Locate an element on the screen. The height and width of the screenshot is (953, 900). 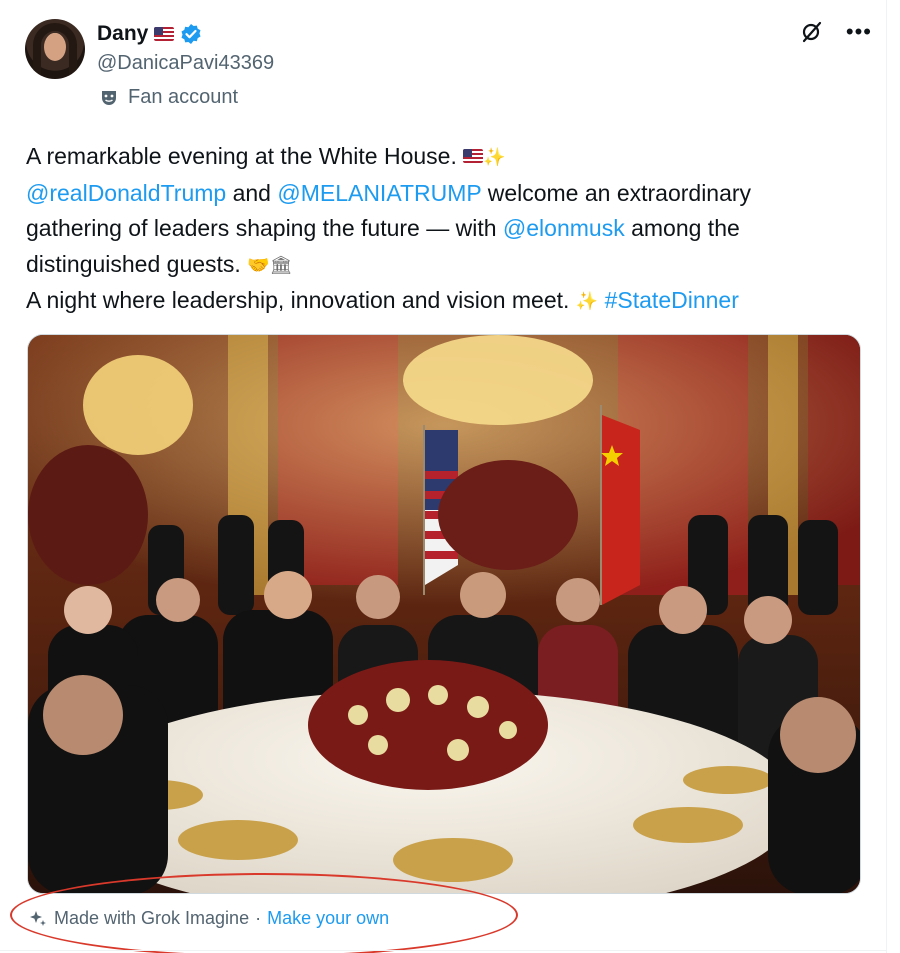
tweet-and-text: and is located at coordinates (251, 192).